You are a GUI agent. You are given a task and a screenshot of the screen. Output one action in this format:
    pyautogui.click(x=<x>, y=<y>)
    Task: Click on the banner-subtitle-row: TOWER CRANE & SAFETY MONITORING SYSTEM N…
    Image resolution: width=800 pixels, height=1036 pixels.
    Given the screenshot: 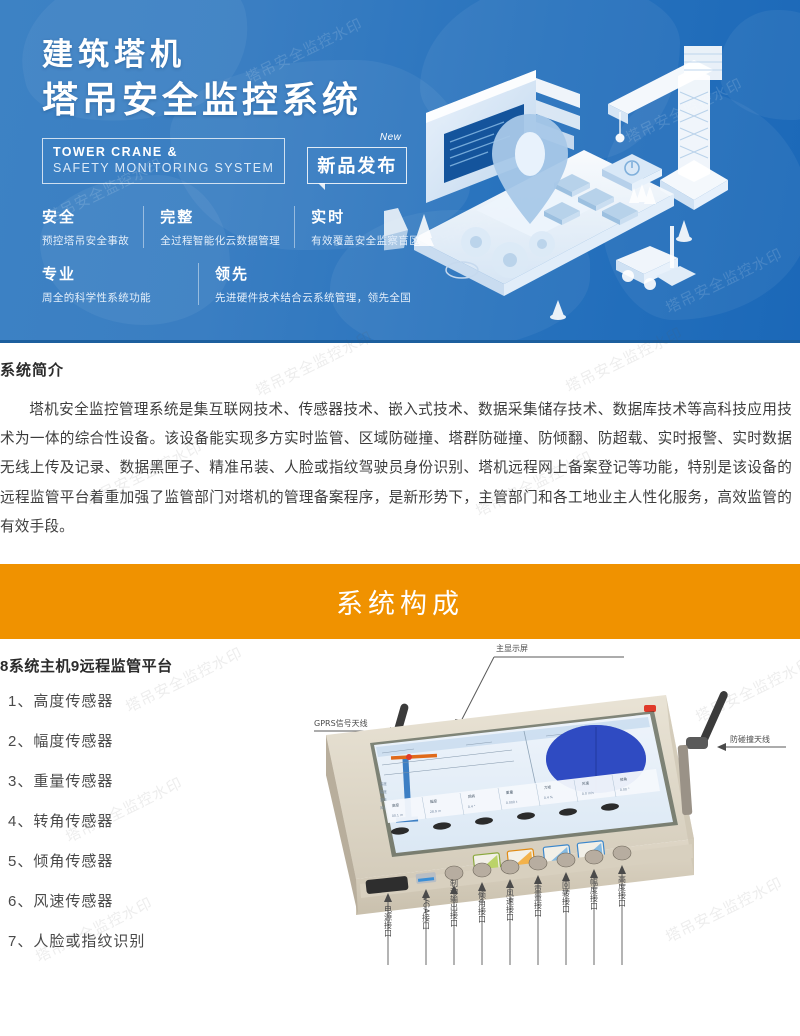 What is the action you would take?
    pyautogui.click(x=238, y=161)
    